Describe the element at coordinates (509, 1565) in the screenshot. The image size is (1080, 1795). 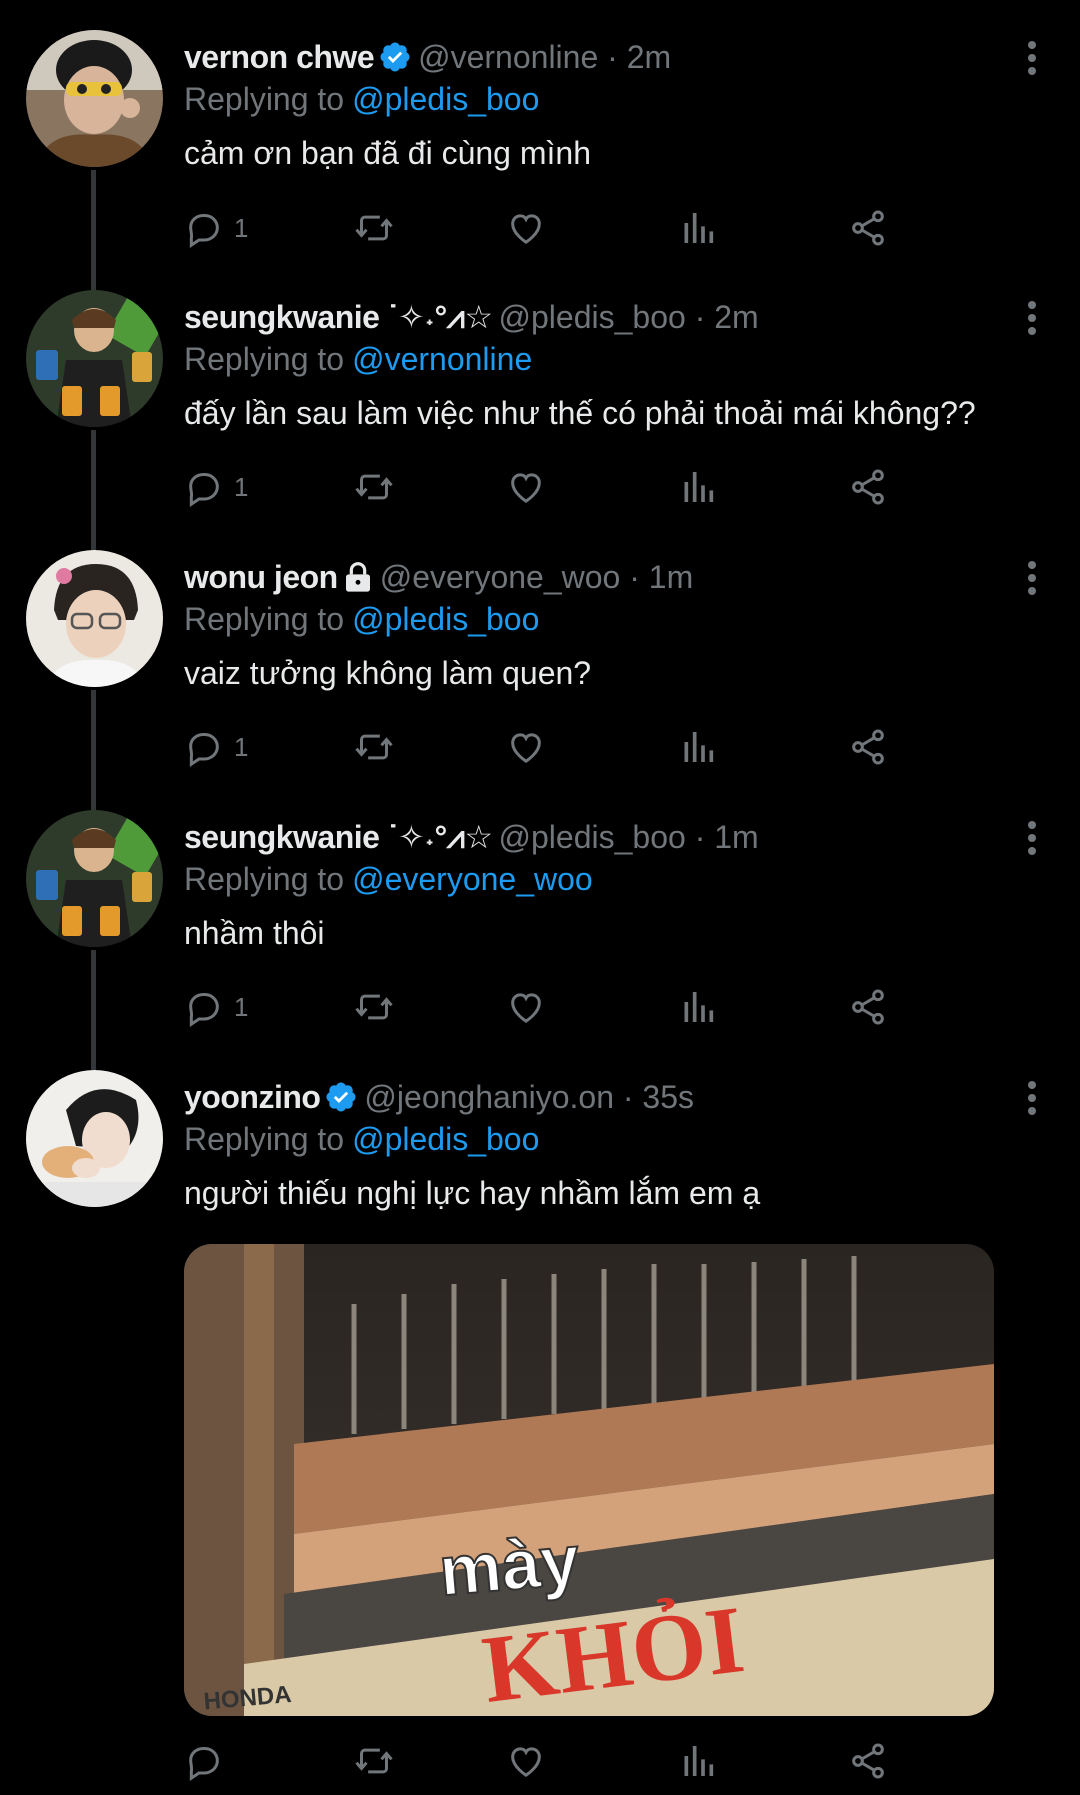
I see `meme-caption: mày` at that location.